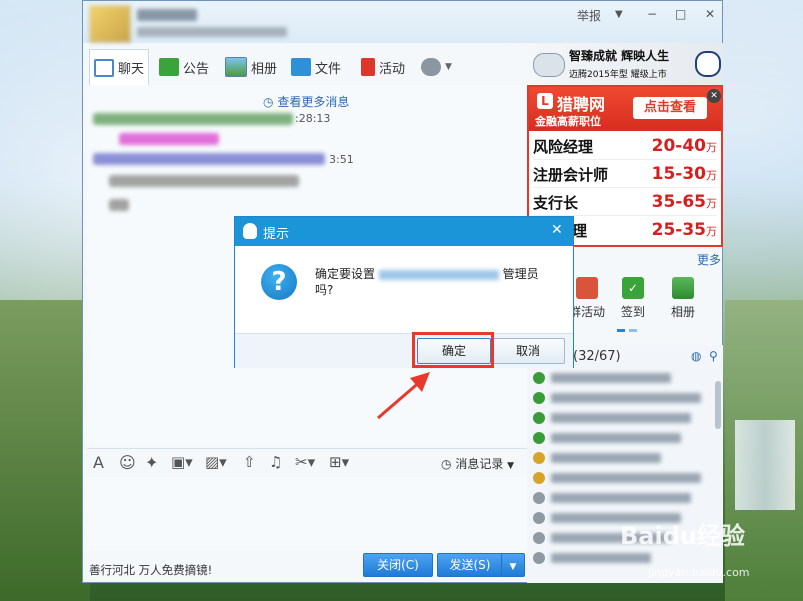 The image size is (803, 601). What do you see at coordinates (713, 356) in the screenshot?
I see `member-search-icon: ⚲` at bounding box center [713, 356].